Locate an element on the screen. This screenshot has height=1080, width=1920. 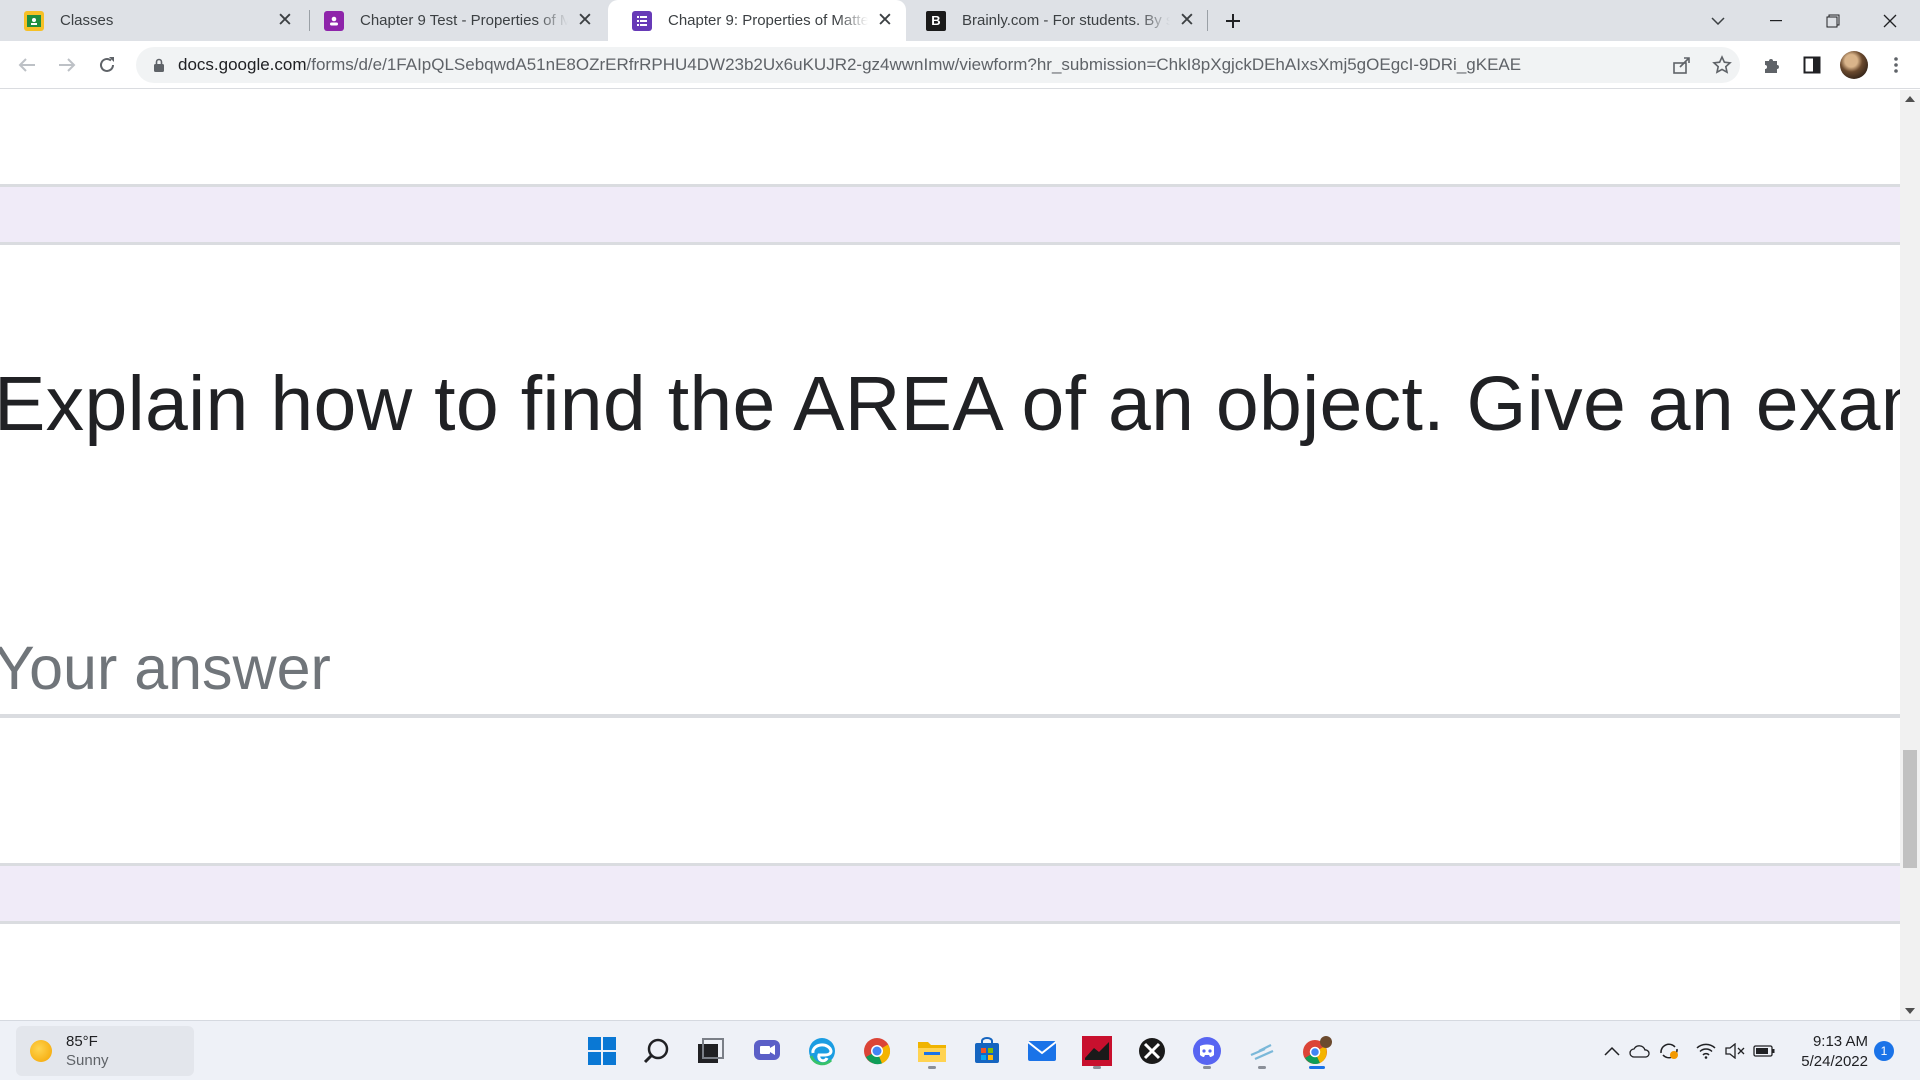
file-explorer-button is located at coordinates (932, 1051).